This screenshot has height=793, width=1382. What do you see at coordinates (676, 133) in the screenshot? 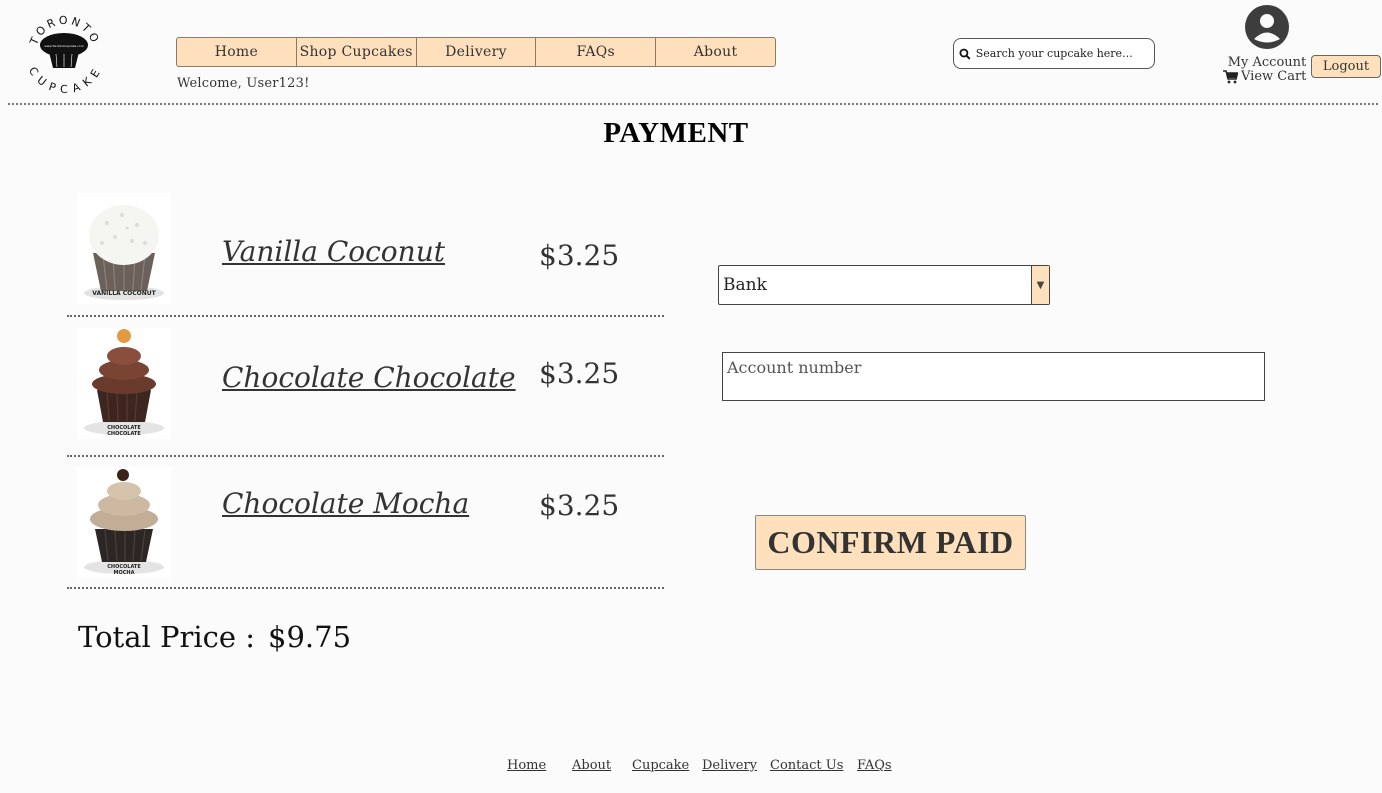
I see `page-title: PAYMENT` at bounding box center [676, 133].